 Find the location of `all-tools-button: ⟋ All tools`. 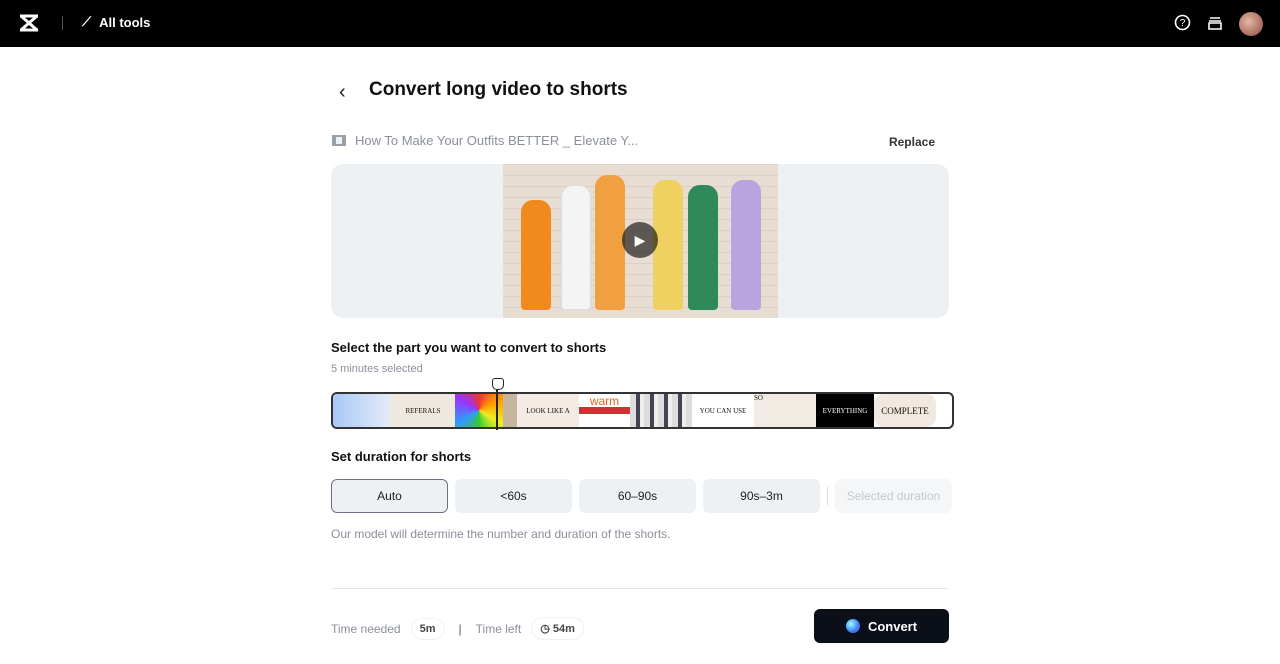

all-tools-button: ⟋ All tools is located at coordinates (116, 22).